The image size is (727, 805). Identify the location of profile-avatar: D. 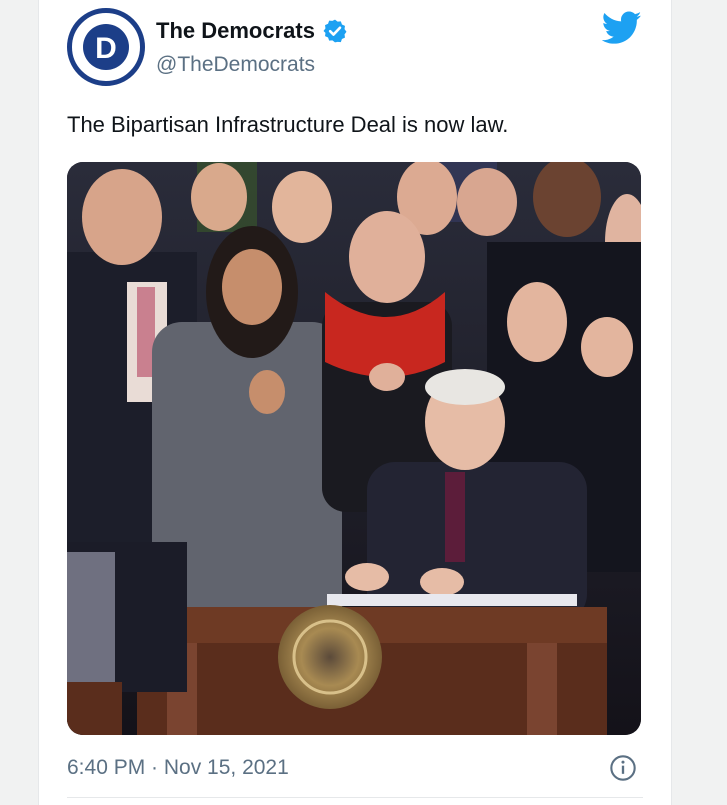
(106, 47).